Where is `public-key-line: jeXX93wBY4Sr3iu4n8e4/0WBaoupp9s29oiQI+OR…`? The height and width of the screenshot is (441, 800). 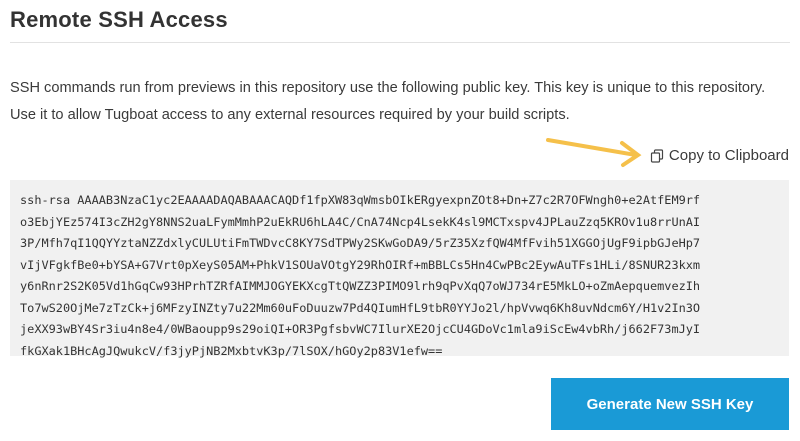
public-key-line: jeXX93wBY4Sr3iu4n8e4/0WBaoupp9s29oiQI+OR… is located at coordinates (360, 329).